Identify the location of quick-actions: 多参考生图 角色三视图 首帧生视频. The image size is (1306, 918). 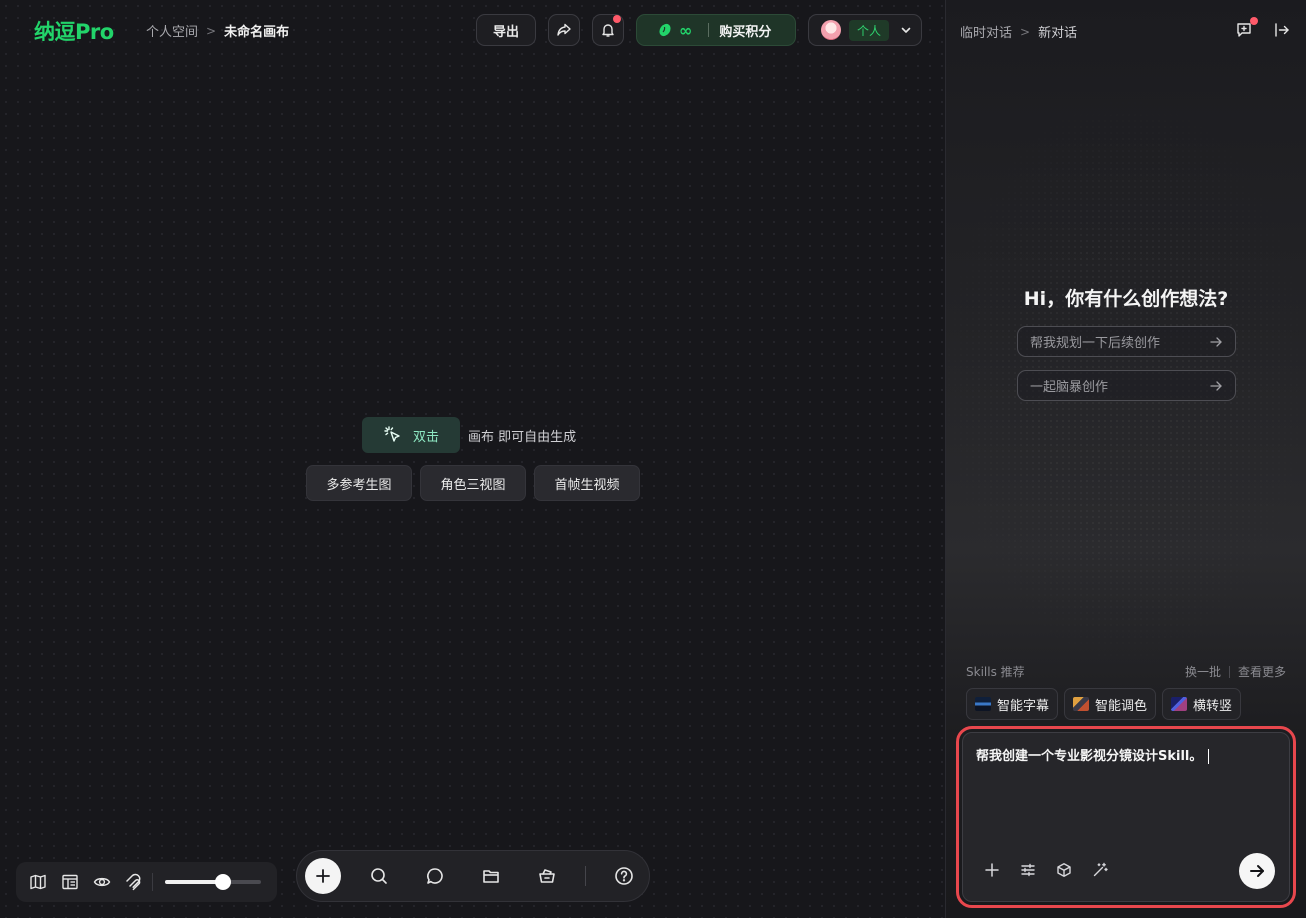
(473, 483).